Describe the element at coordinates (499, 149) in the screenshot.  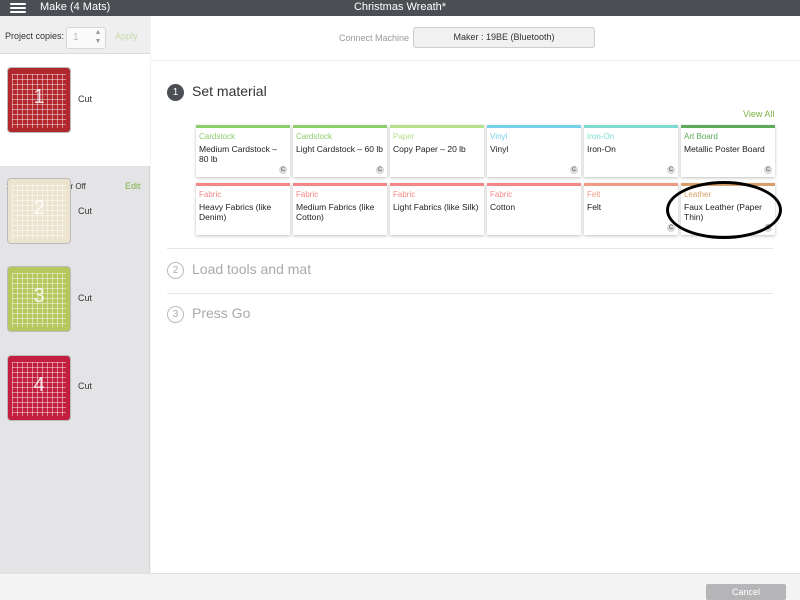
I see `material-name: Vinyl` at that location.